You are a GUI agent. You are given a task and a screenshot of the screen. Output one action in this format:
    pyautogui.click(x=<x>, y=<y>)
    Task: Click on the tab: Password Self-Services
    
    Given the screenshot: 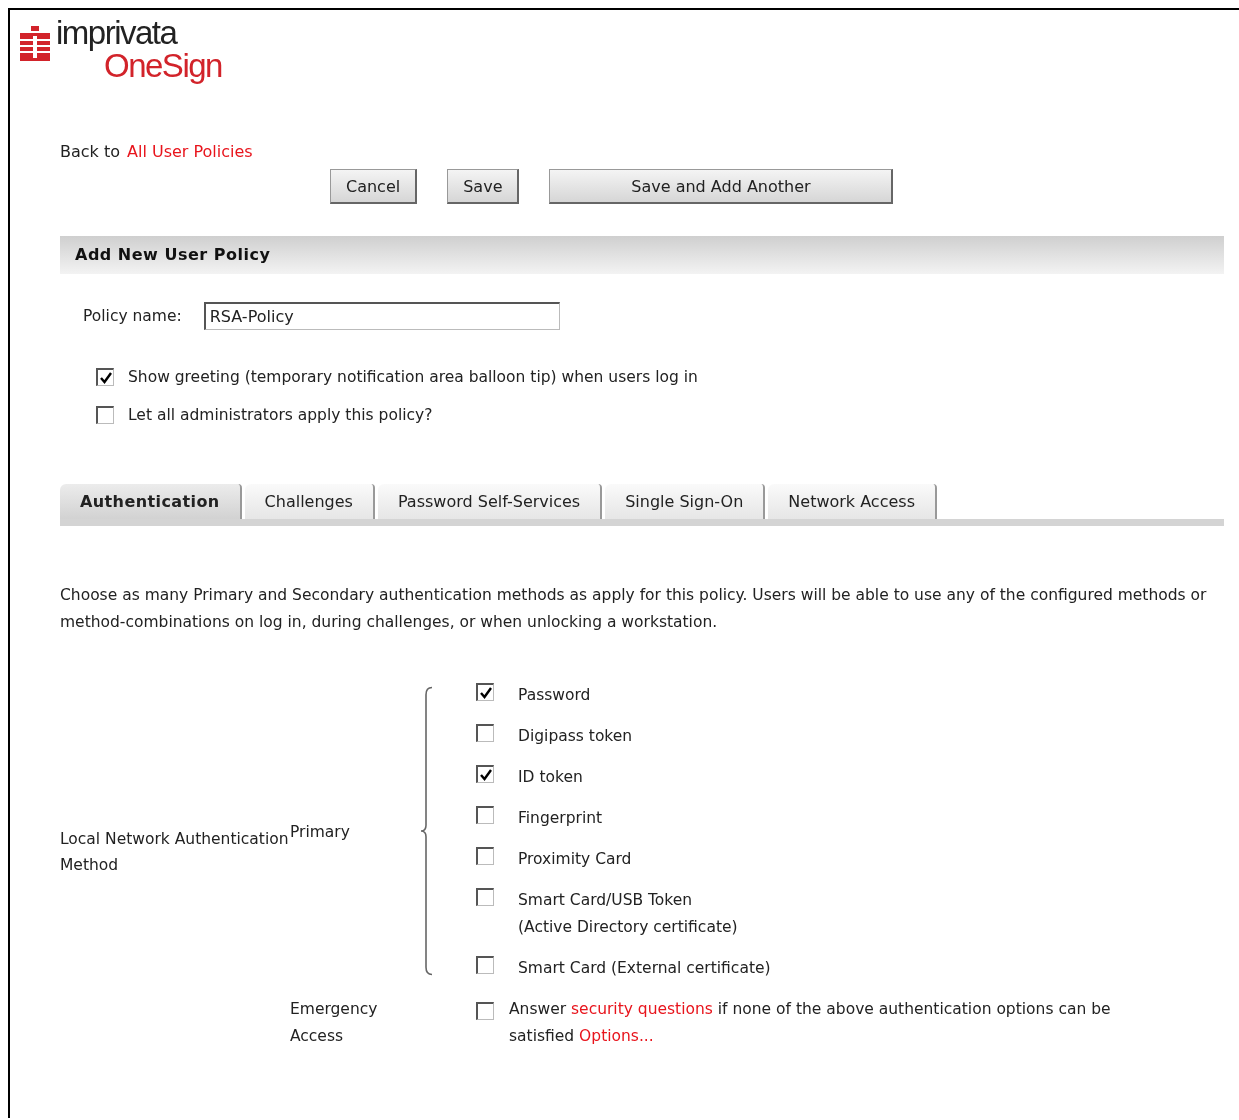 What is the action you would take?
    pyautogui.click(x=490, y=501)
    